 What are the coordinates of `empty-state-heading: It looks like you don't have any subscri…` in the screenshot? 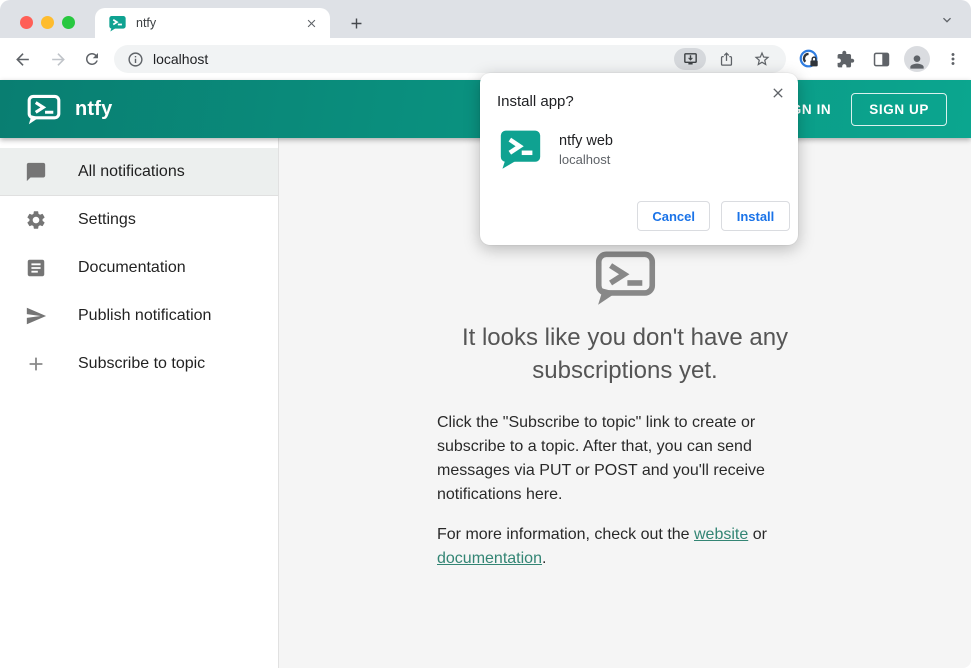 It's located at (625, 354).